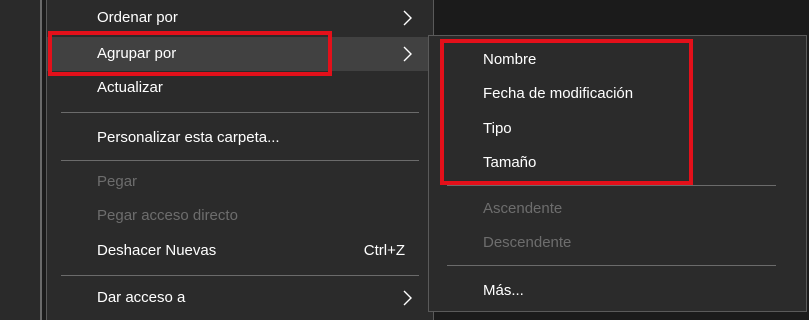 This screenshot has height=320, width=809. I want to click on menu-item-label: Nombre, so click(510, 59).